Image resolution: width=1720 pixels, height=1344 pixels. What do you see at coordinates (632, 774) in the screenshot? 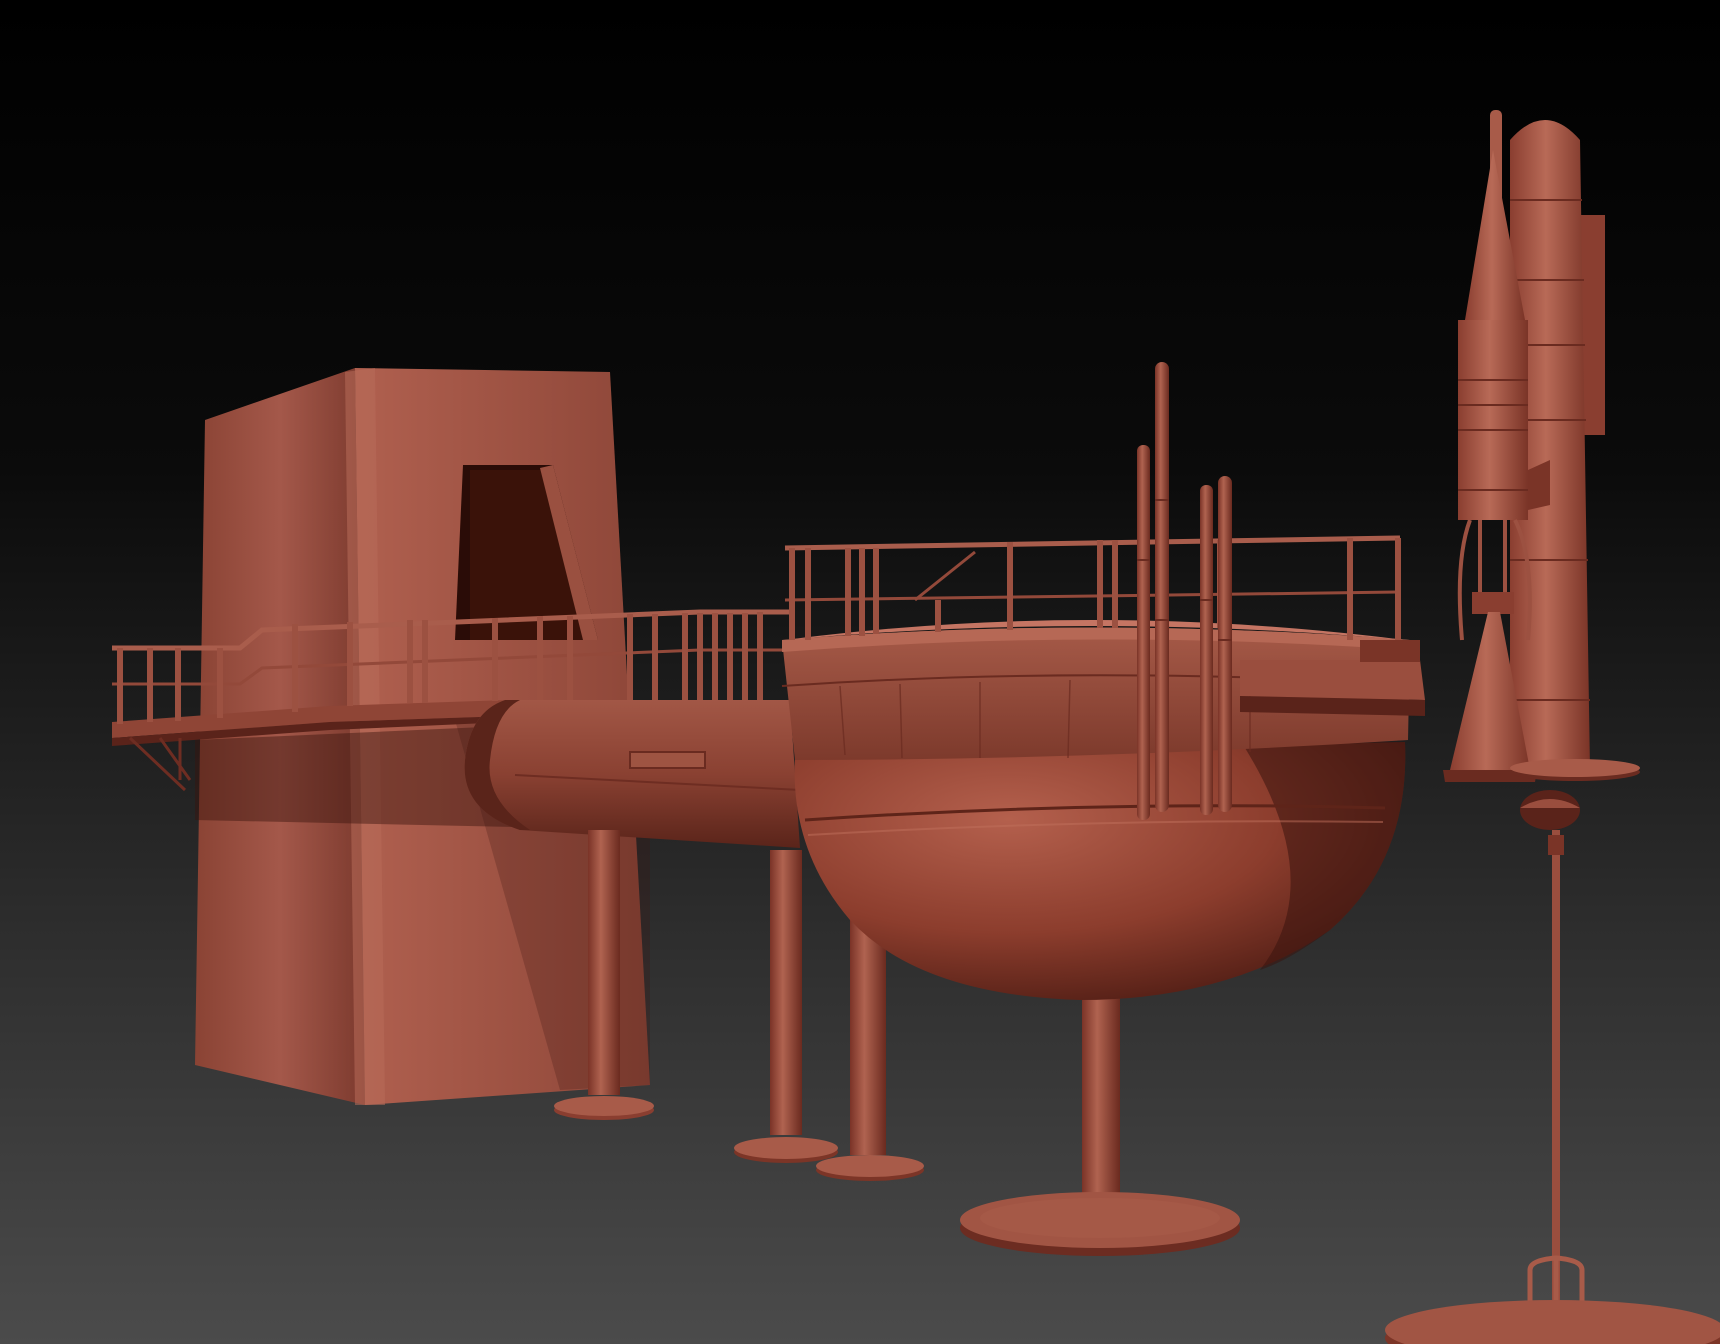
I see `tank-cylinder` at bounding box center [632, 774].